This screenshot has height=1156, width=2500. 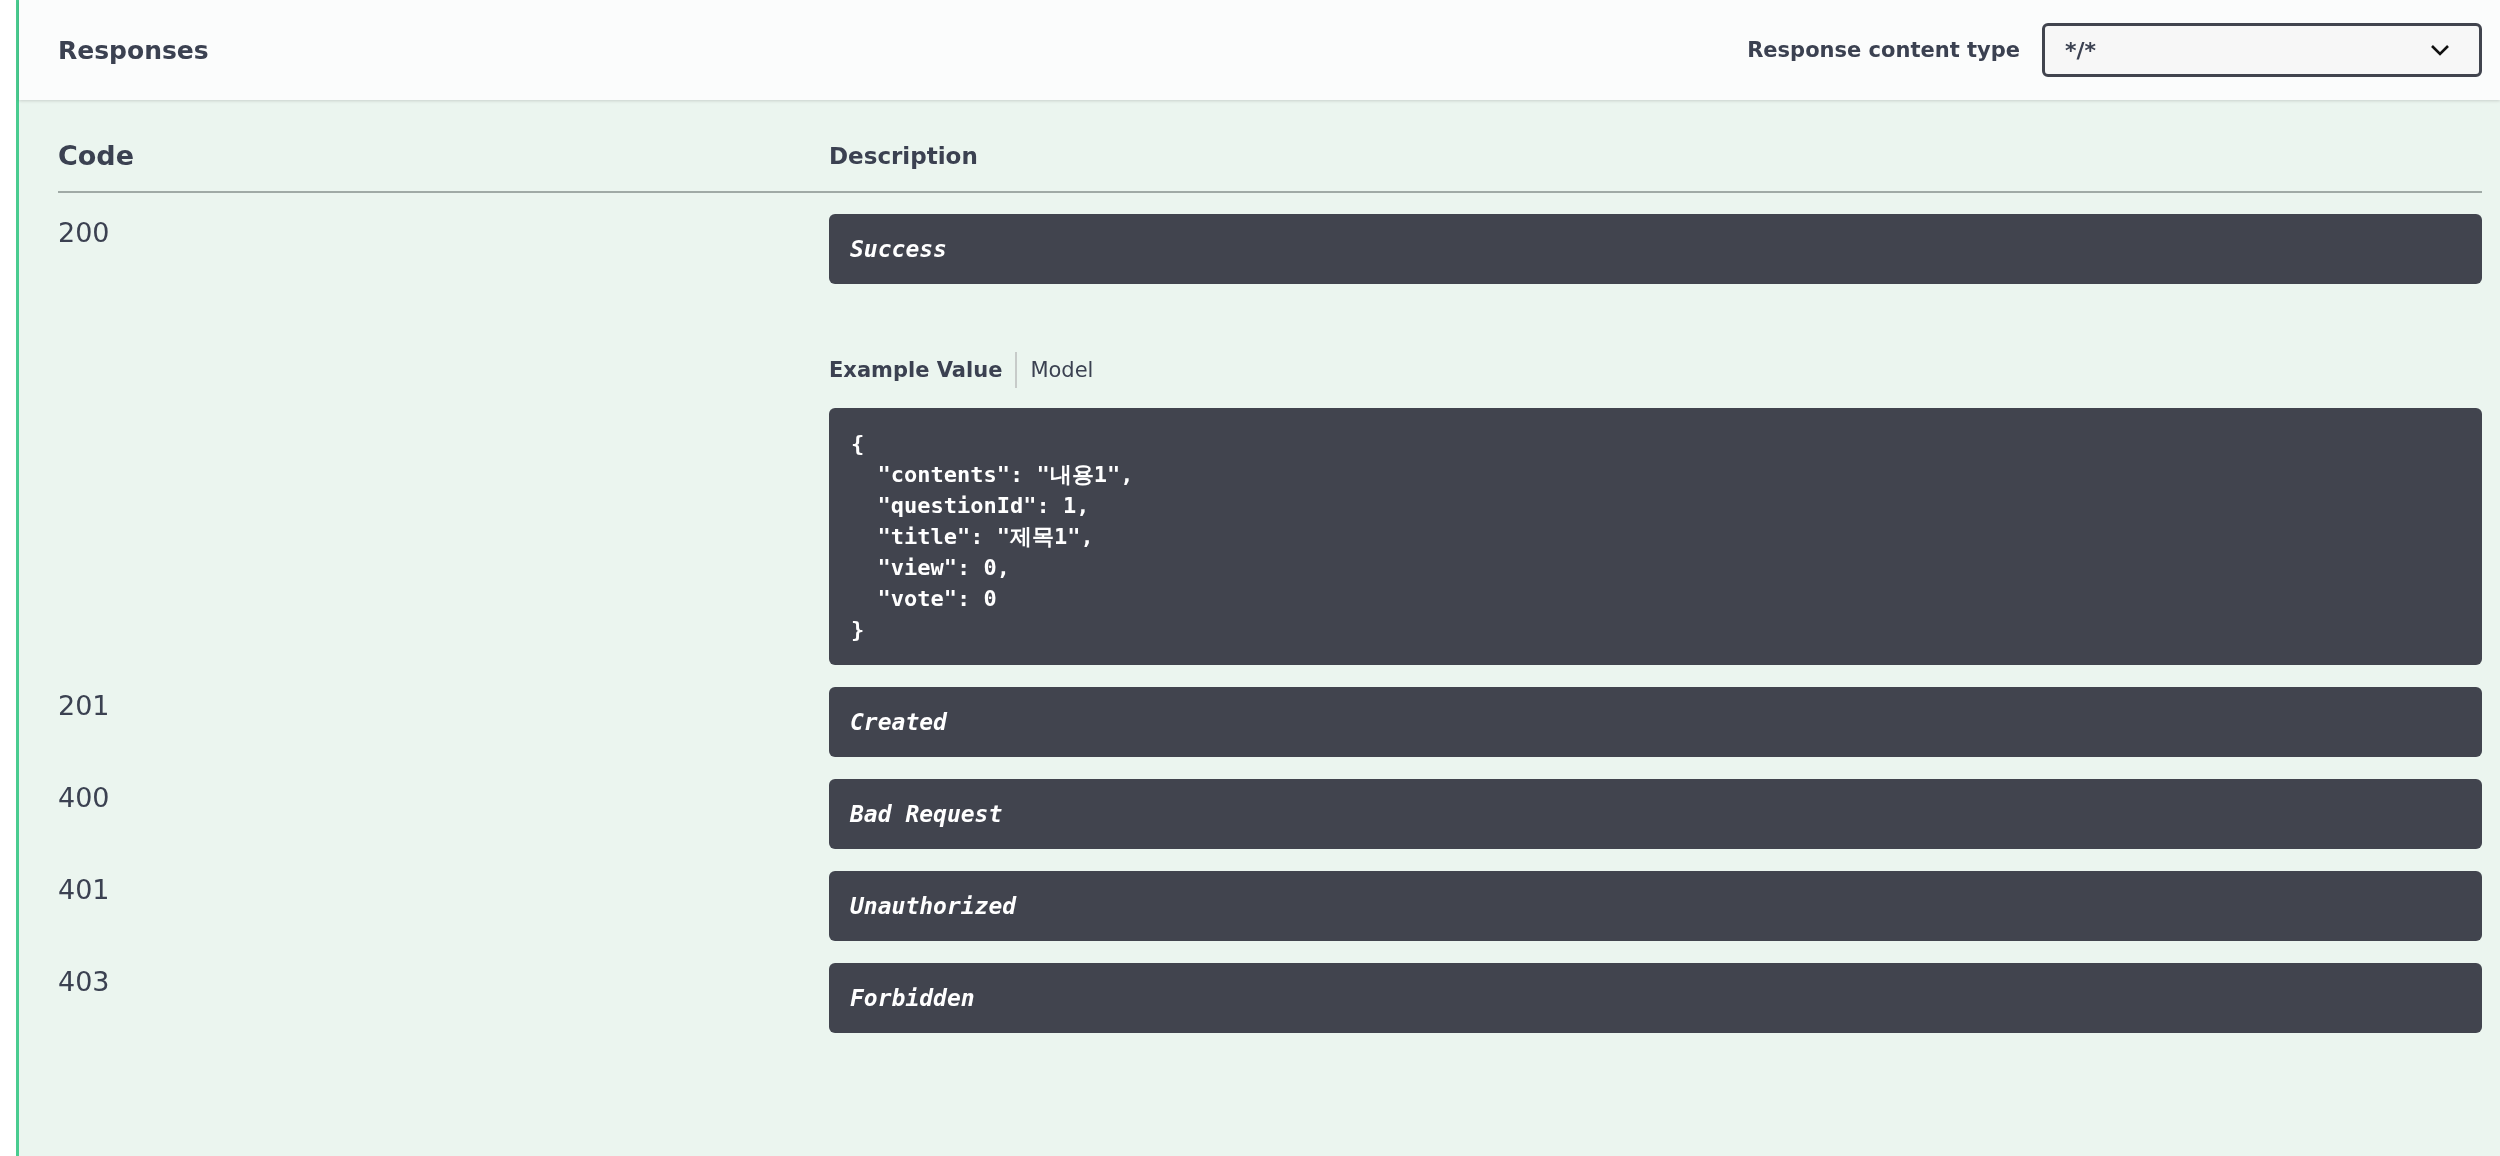 I want to click on code-line: "contents": "내용1",, so click(x=1005, y=475).